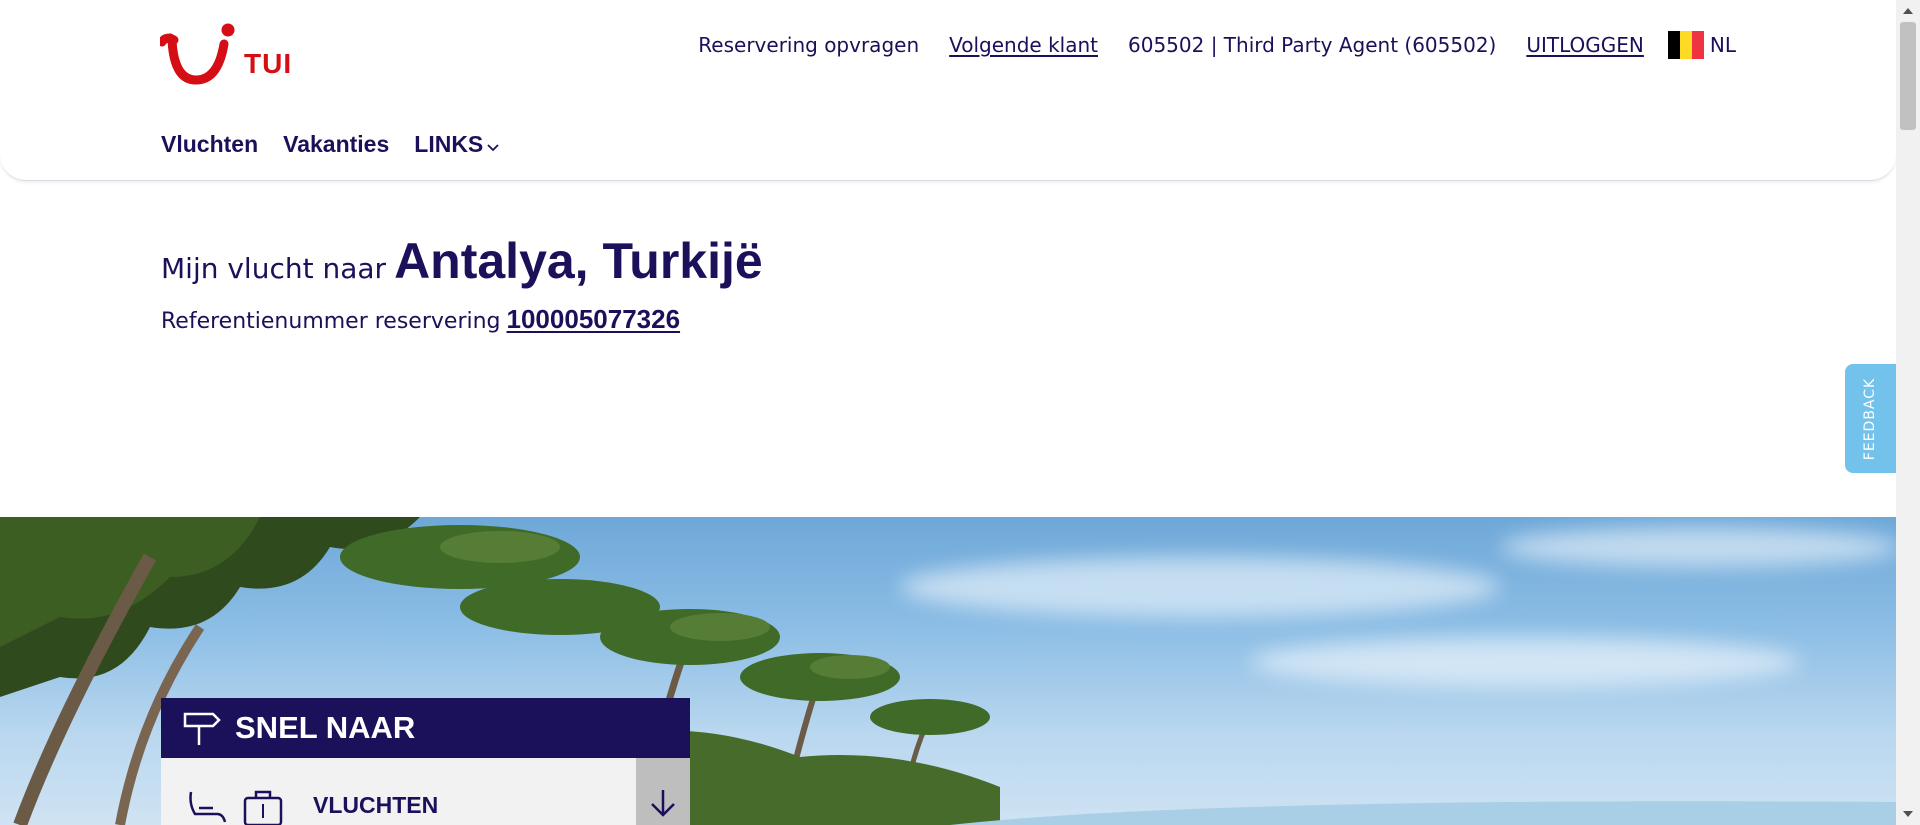 This screenshot has width=1920, height=825. What do you see at coordinates (376, 805) in the screenshot?
I see `quick-nav-item-label: VLUCHTEN` at bounding box center [376, 805].